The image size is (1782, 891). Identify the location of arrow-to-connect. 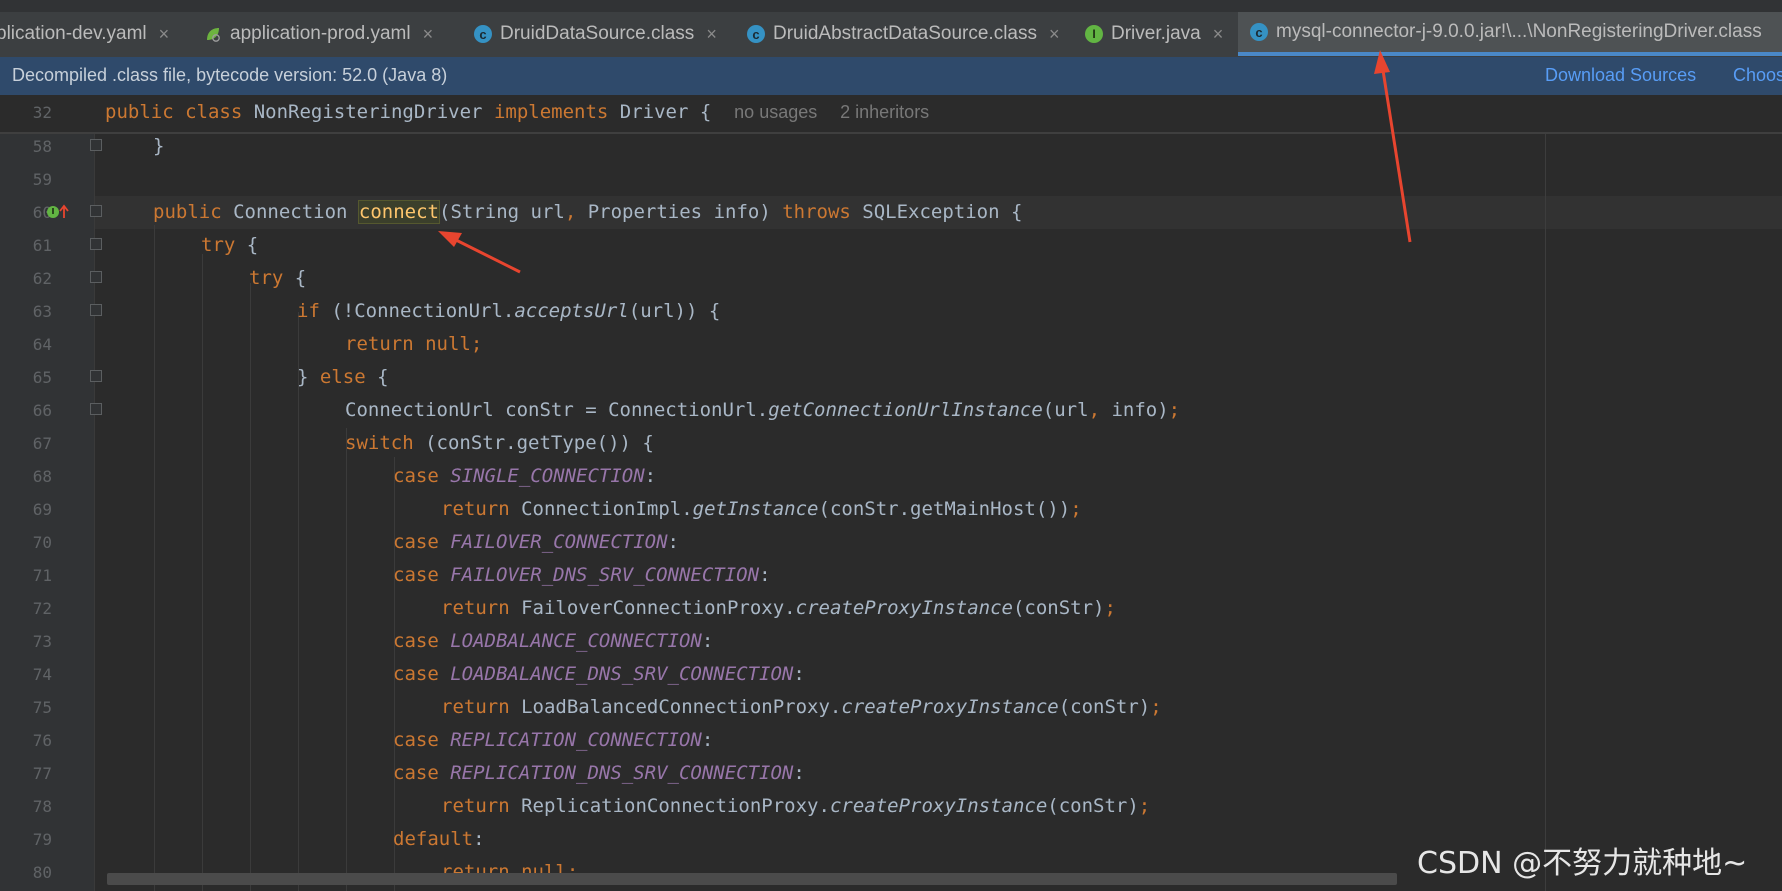
(479, 252).